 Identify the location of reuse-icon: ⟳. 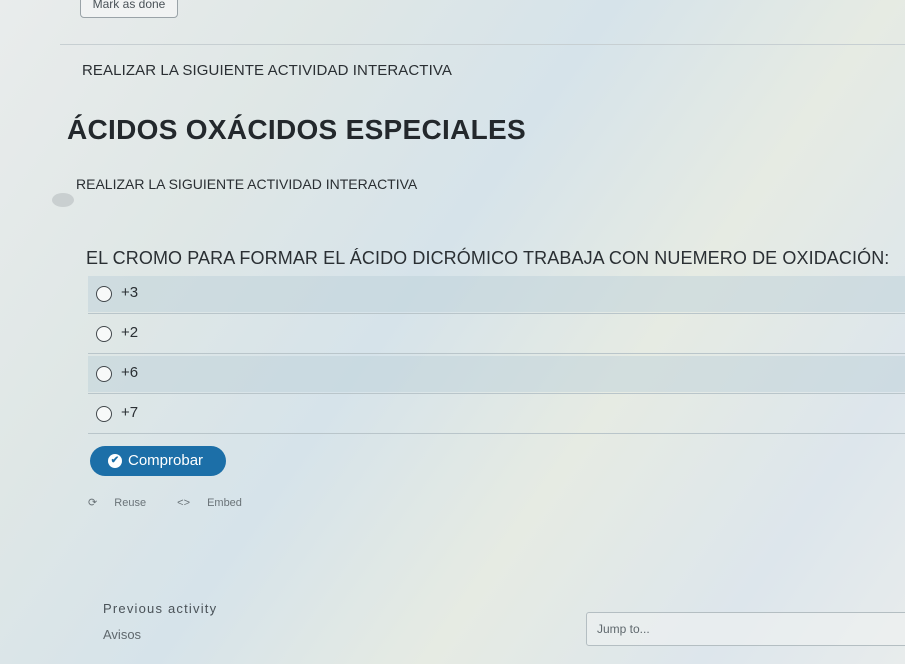
(93, 503).